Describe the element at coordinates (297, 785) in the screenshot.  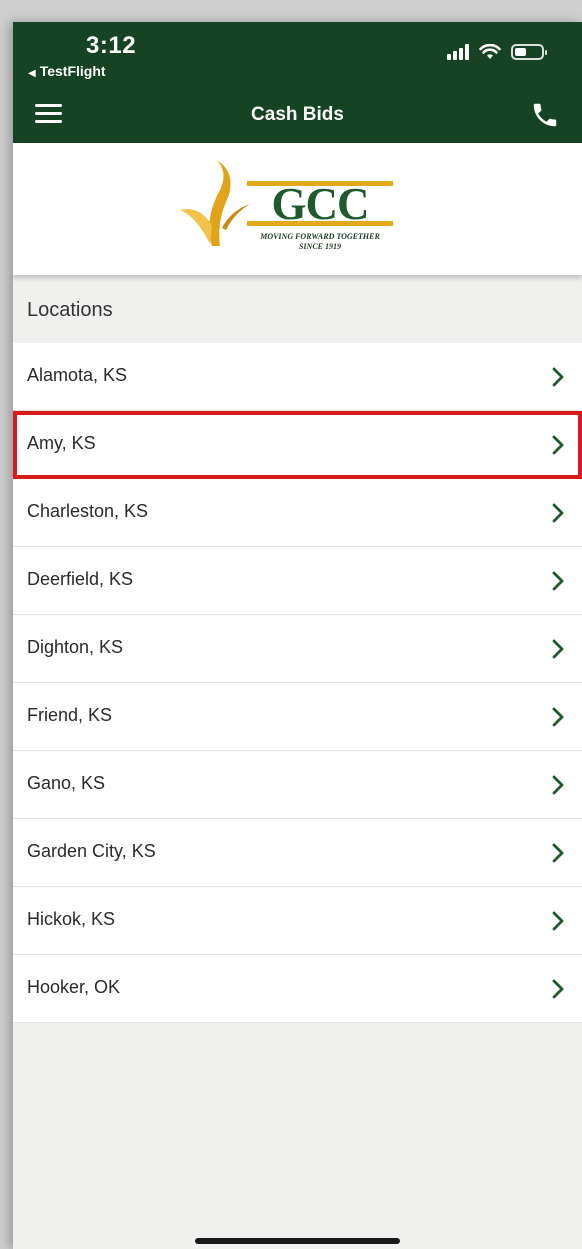
I see `location-row: Gano, KS` at that location.